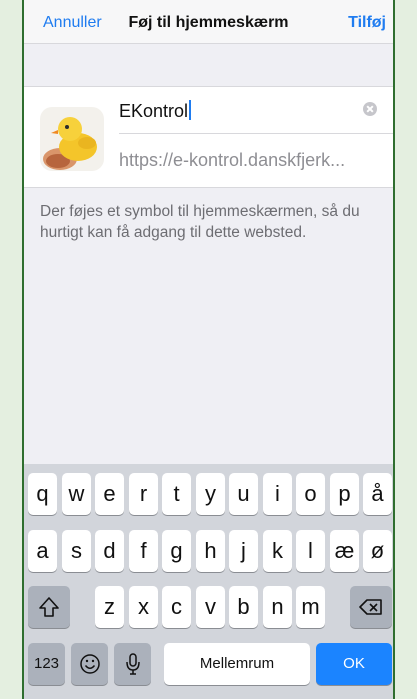  Describe the element at coordinates (310, 607) in the screenshot. I see `key-m: m` at that location.